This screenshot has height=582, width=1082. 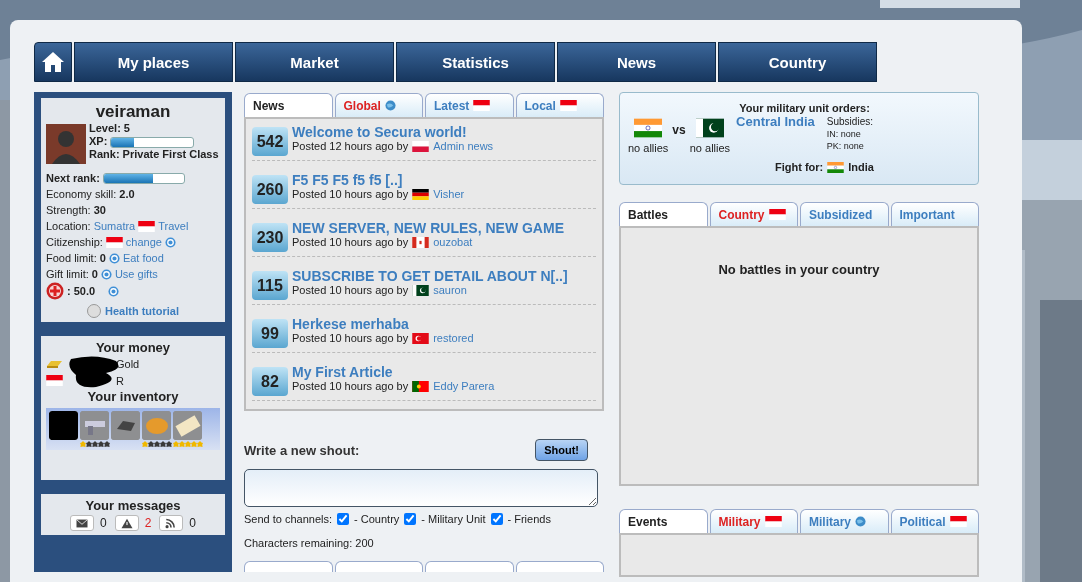 I want to click on channels-label: Send to channels:, so click(x=288, y=519).